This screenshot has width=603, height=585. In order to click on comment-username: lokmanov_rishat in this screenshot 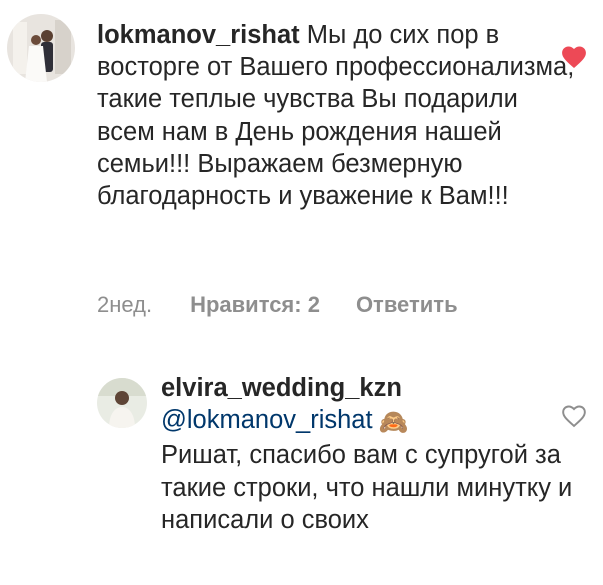, I will do `click(198, 35)`.